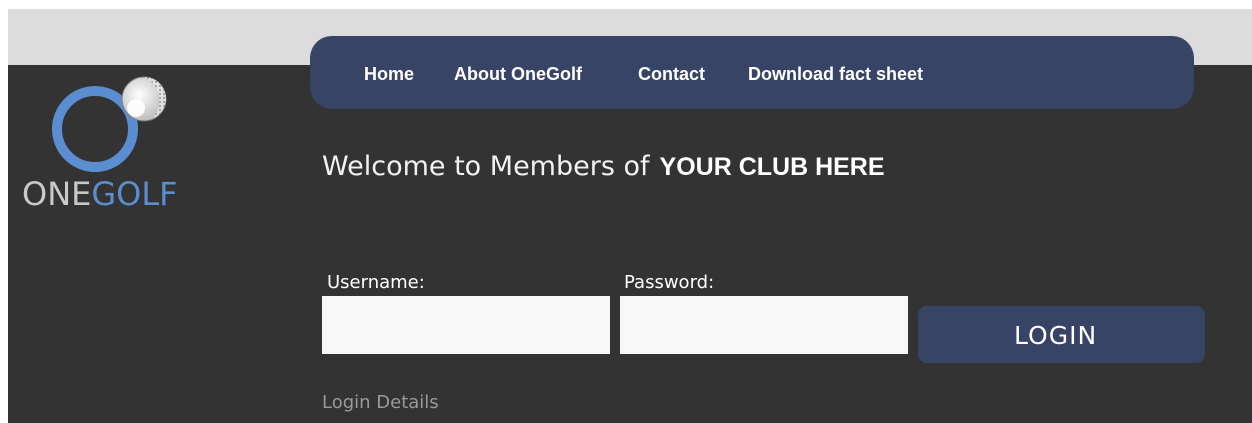  What do you see at coordinates (380, 403) in the screenshot?
I see `login-details-link: Login Details` at bounding box center [380, 403].